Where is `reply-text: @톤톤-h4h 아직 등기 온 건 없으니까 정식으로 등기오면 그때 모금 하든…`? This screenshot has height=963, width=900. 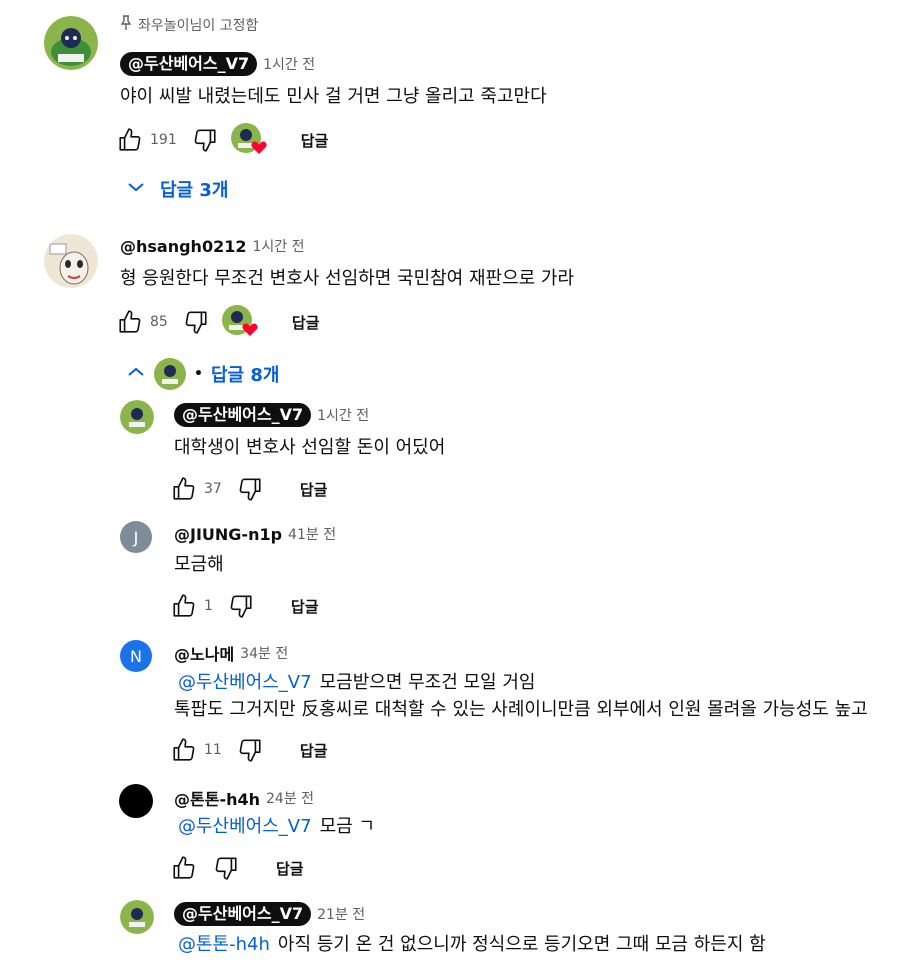 reply-text: @톤톤-h4h 아직 등기 온 건 없으니까 정식으로 등기오면 그때 모금 하든… is located at coordinates (472, 945).